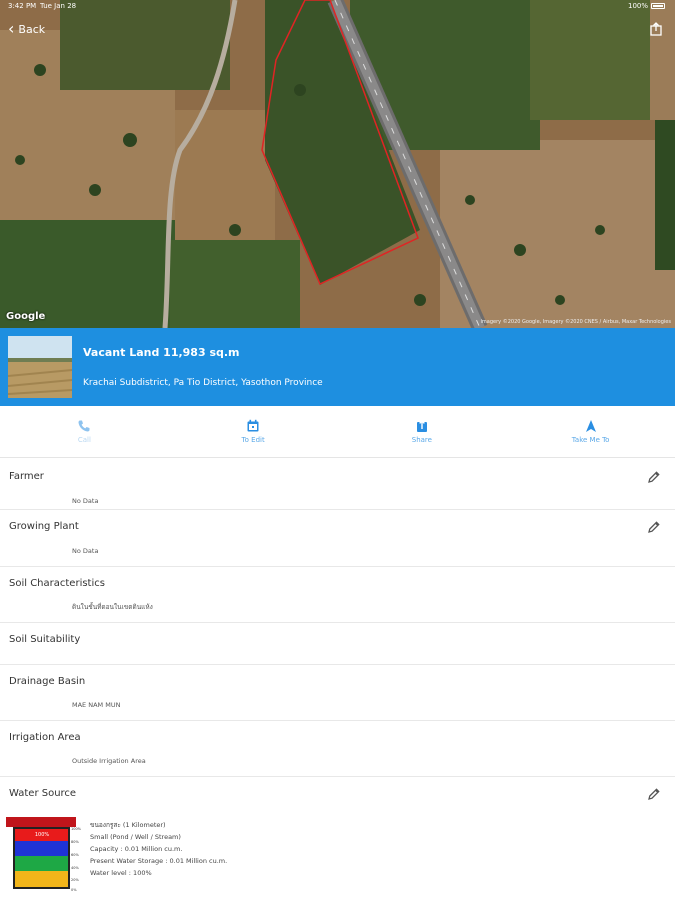  What do you see at coordinates (42, 835) in the screenshot?
I see `tank-percent-label: 100%` at bounding box center [42, 835].